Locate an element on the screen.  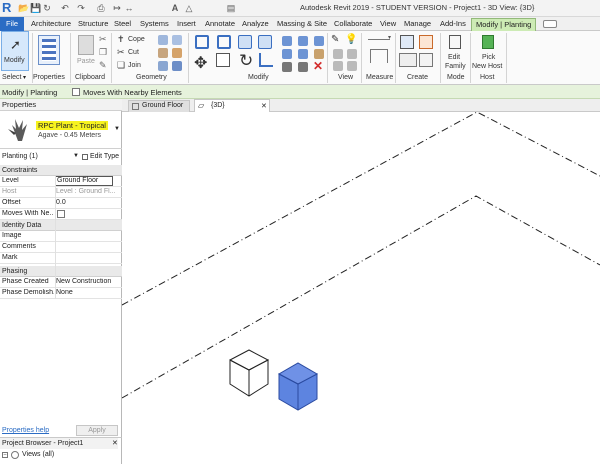
sync-icon: ↻ is located at coordinates (47, 8).